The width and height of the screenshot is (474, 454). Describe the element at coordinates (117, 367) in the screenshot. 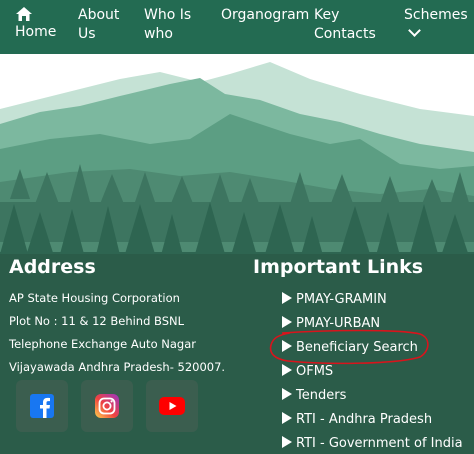

I see `address-line: Vijayawada Andhra Pradesh- 520007.` at that location.